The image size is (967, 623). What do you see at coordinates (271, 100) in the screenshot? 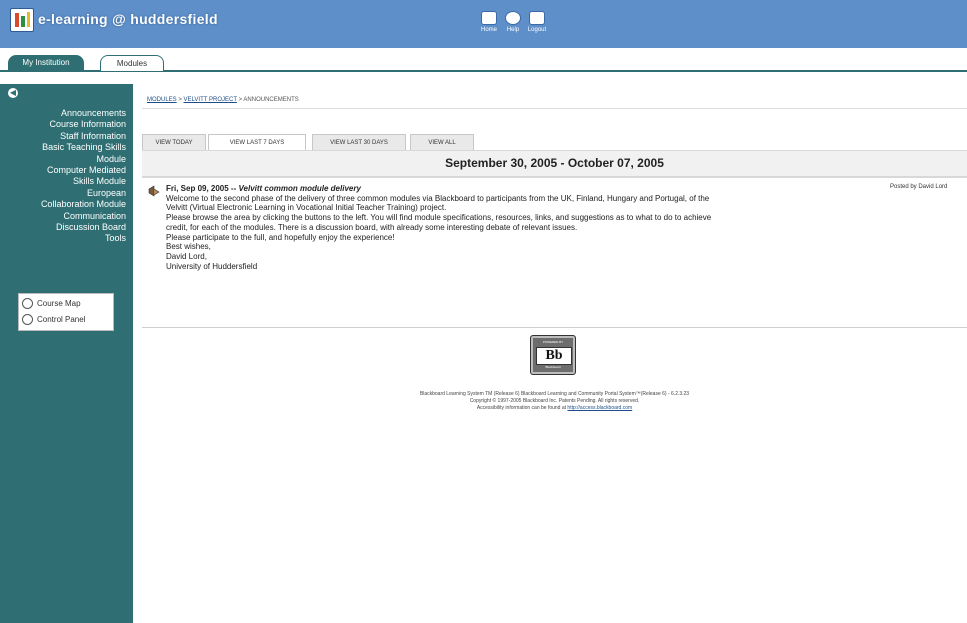
I see `breadcrumb-announcements: ANNOUNCEMENTS` at bounding box center [271, 100].